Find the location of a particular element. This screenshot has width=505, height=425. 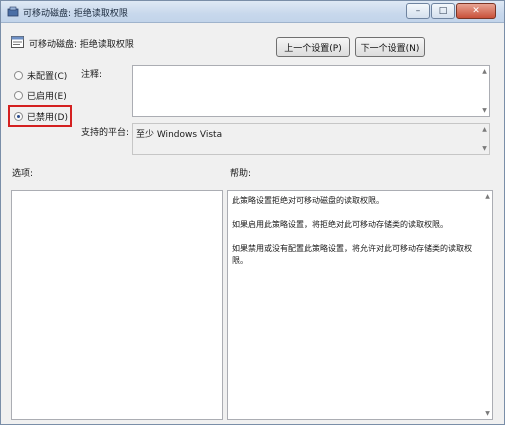

policy-heading: 可移动磁盘: 拒绝读取权限 is located at coordinates (252, 42).